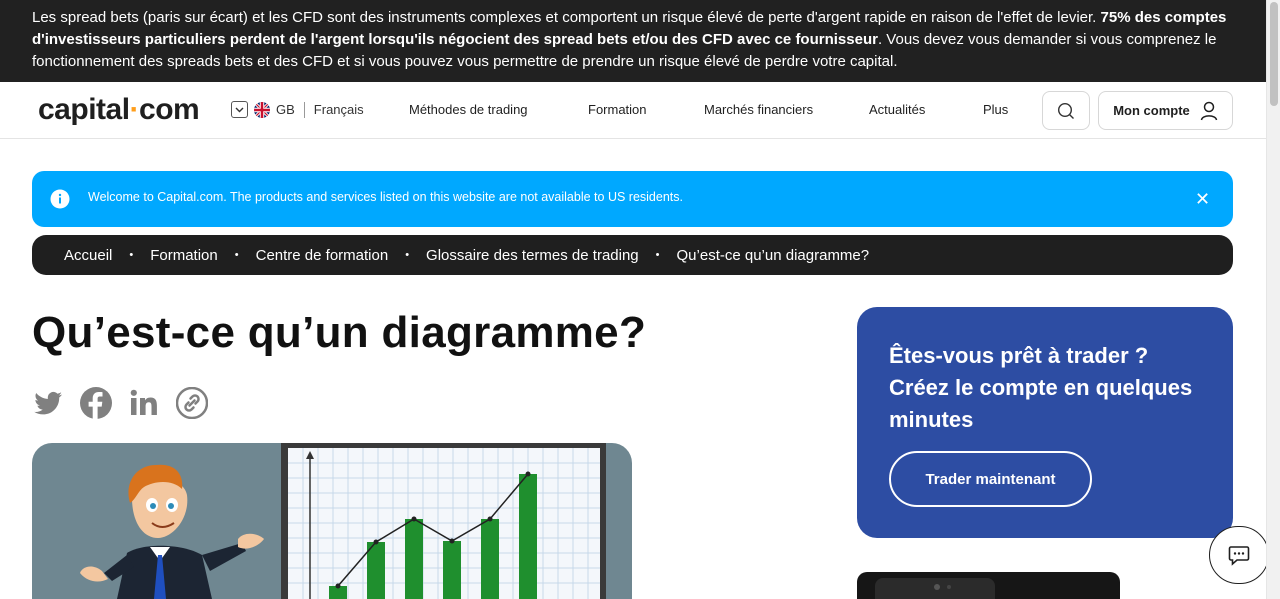  I want to click on facebook-icon, so click(96, 403).